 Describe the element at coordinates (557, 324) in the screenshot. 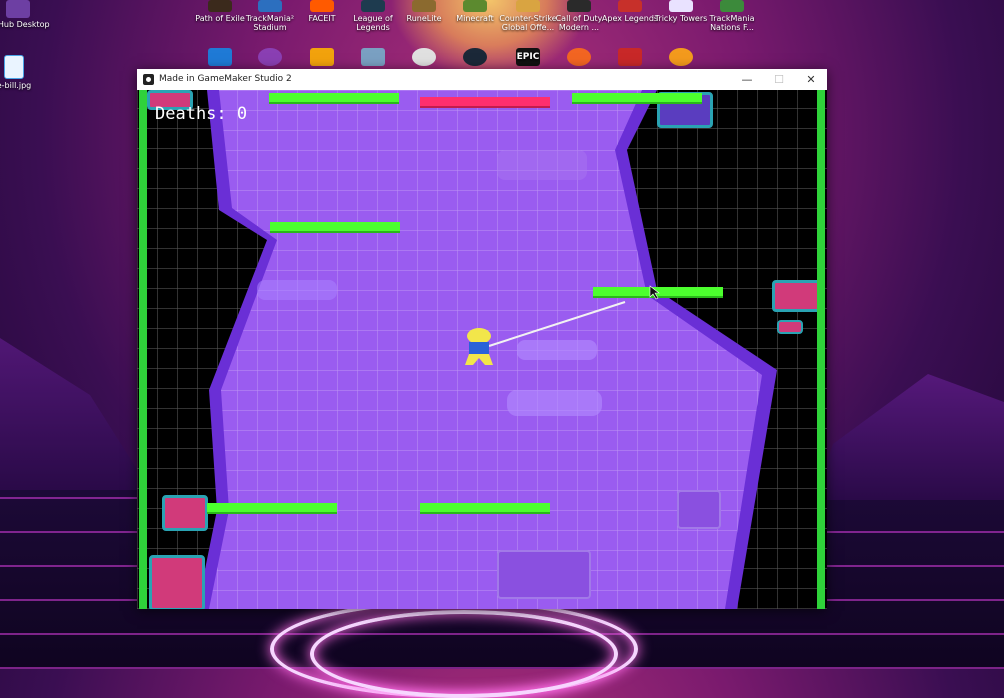

I see `grapple-rope` at that location.